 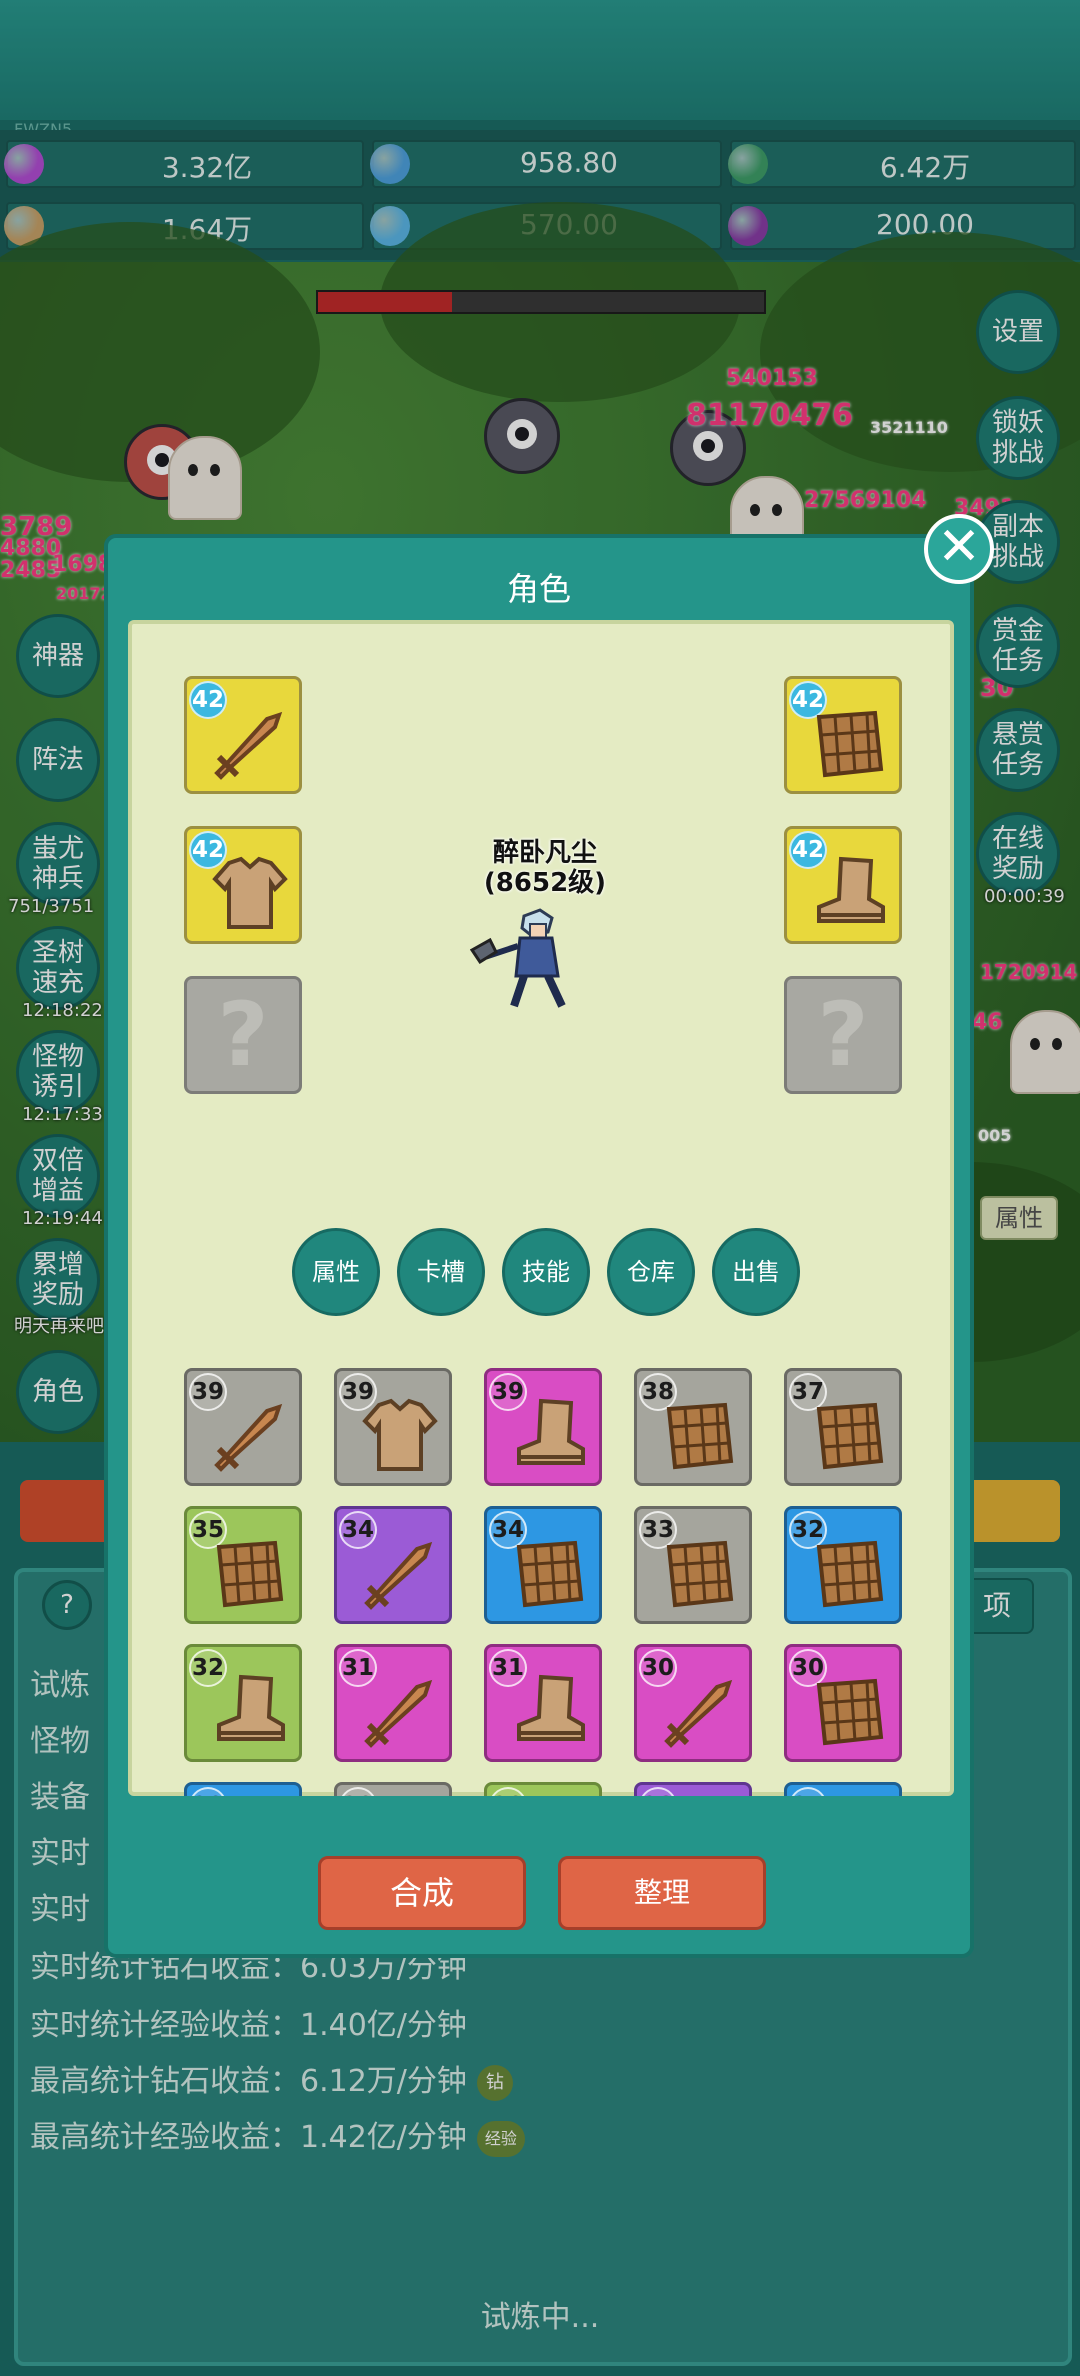 What do you see at coordinates (400, 1434) in the screenshot?
I see `leather-shirt-icon` at bounding box center [400, 1434].